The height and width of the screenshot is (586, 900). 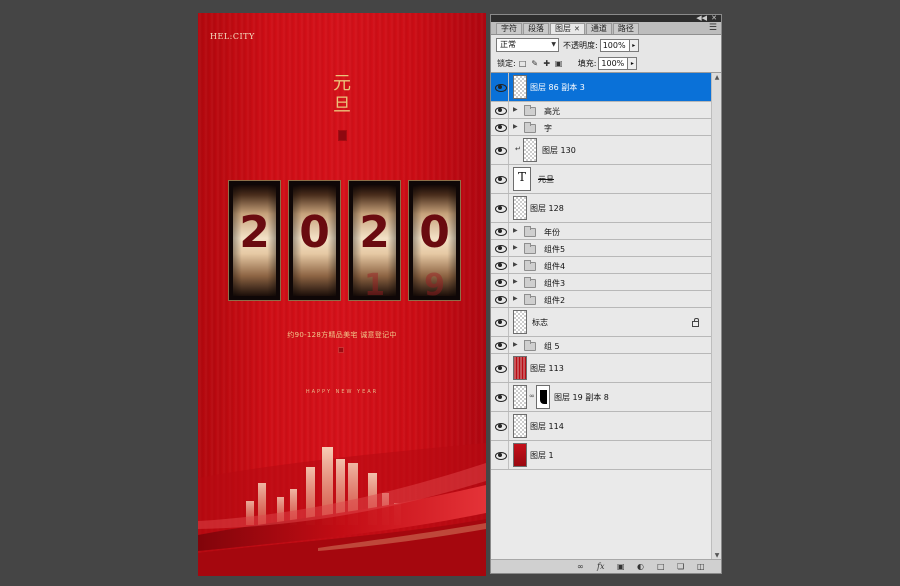 I want to click on fill-input: 100%, so click(x=613, y=63).